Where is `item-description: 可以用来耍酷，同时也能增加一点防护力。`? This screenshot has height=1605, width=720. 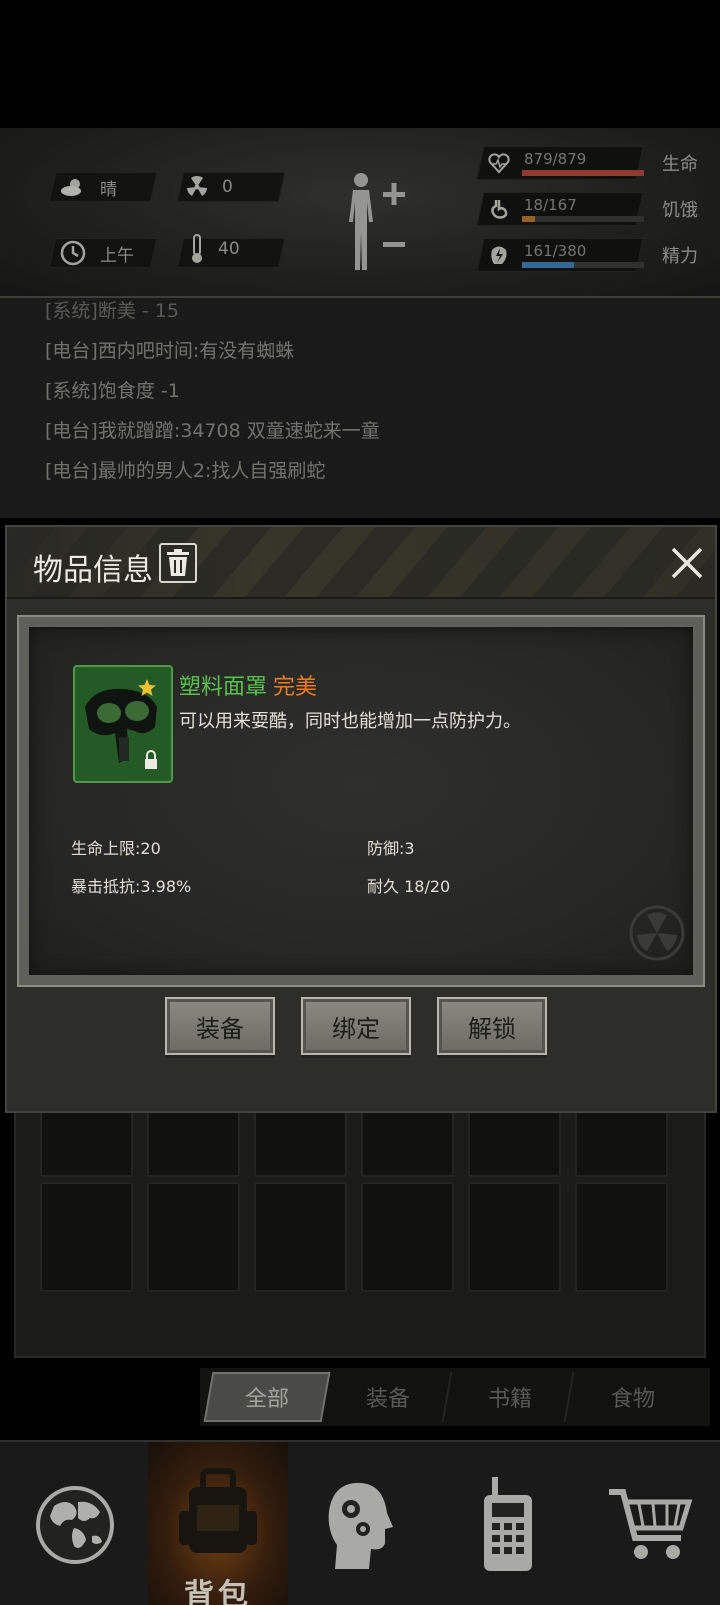
item-description: 可以用来耍酷，同时也能增加一点防护力。 is located at coordinates (350, 721).